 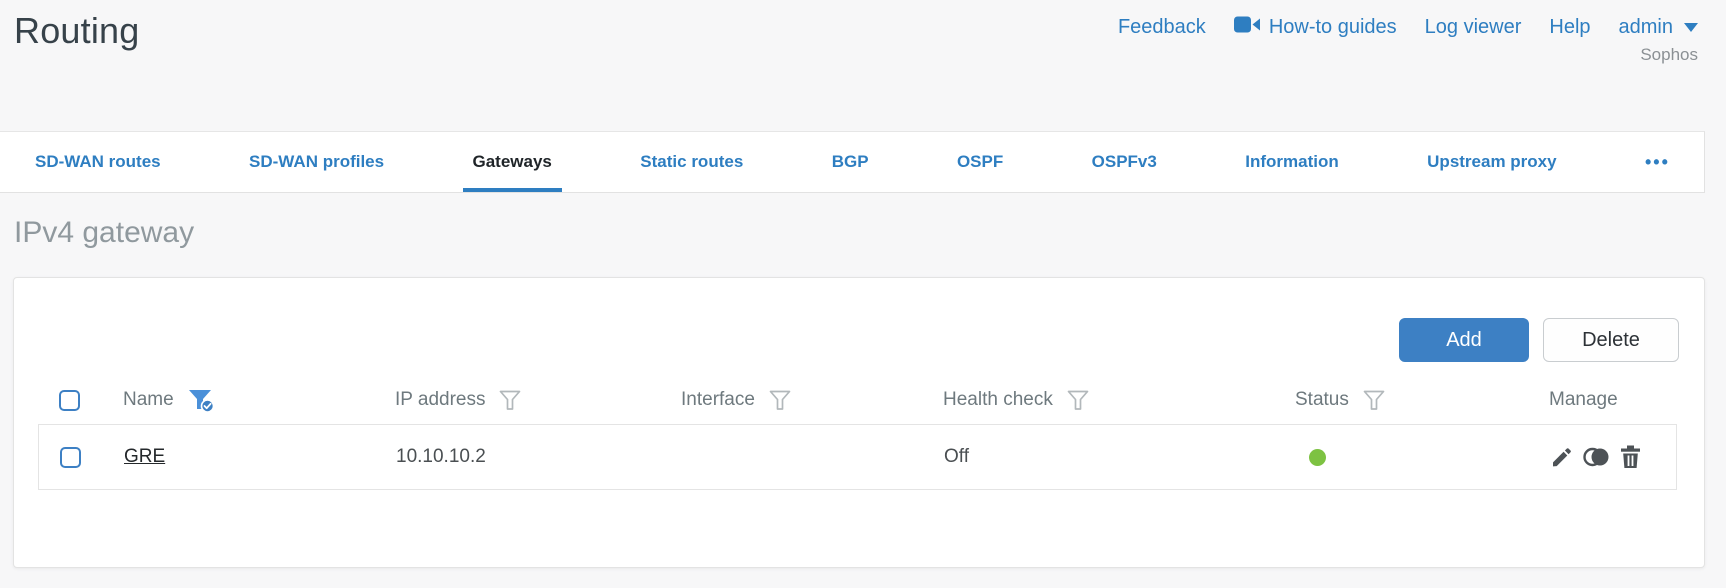 I want to click on feedback-link: Feedback, so click(x=1162, y=27).